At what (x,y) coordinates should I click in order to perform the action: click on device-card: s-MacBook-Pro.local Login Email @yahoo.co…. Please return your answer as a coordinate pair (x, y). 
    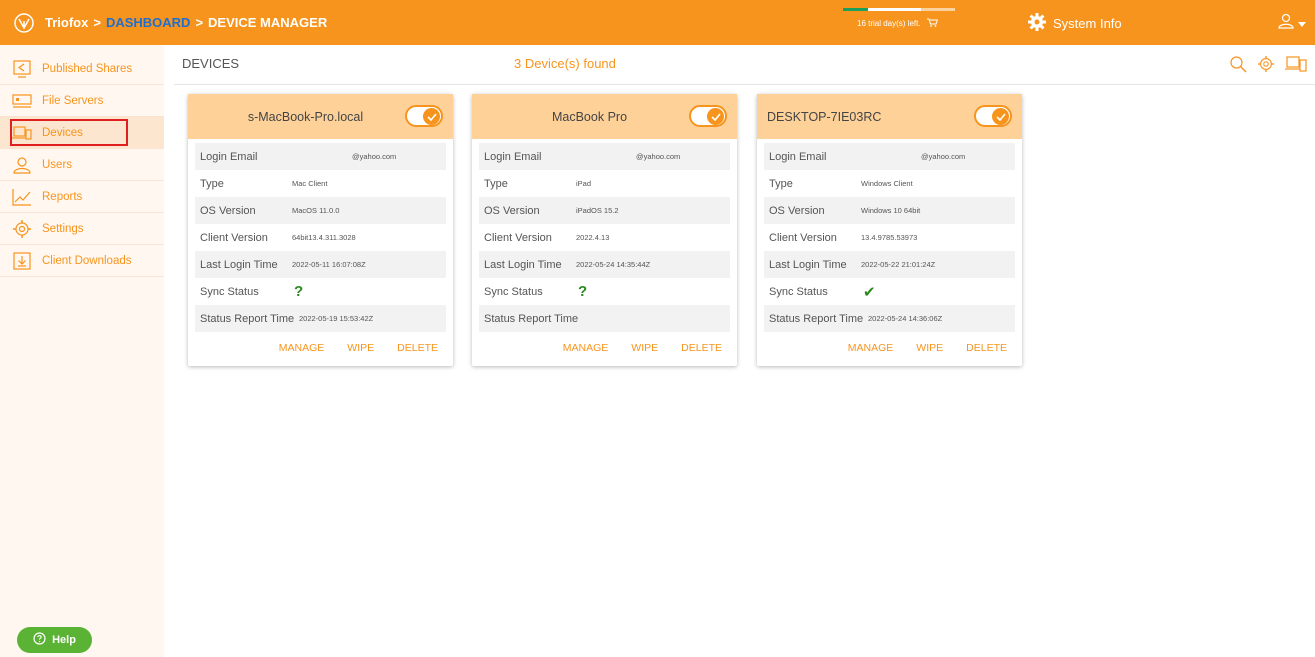
    Looking at the image, I should click on (320, 230).